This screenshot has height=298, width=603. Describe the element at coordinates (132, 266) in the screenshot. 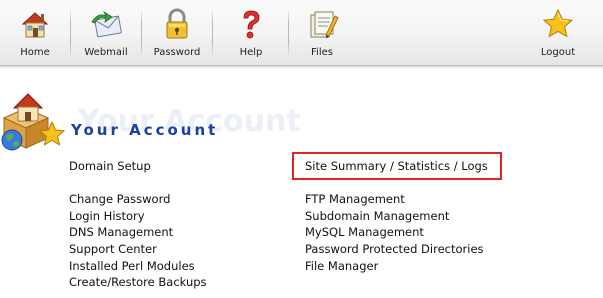

I see `link-installed-perl-modules: Installed Perl Modules` at that location.